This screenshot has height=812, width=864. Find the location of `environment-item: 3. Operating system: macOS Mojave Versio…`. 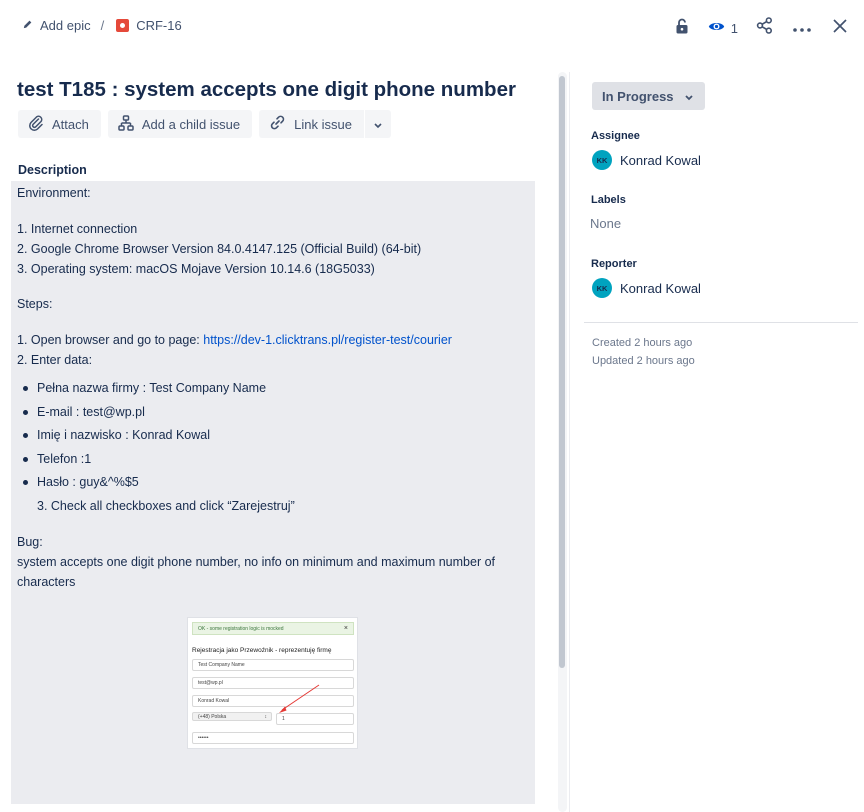

environment-item: 3. Operating system: macOS Mojave Versio… is located at coordinates (196, 269).